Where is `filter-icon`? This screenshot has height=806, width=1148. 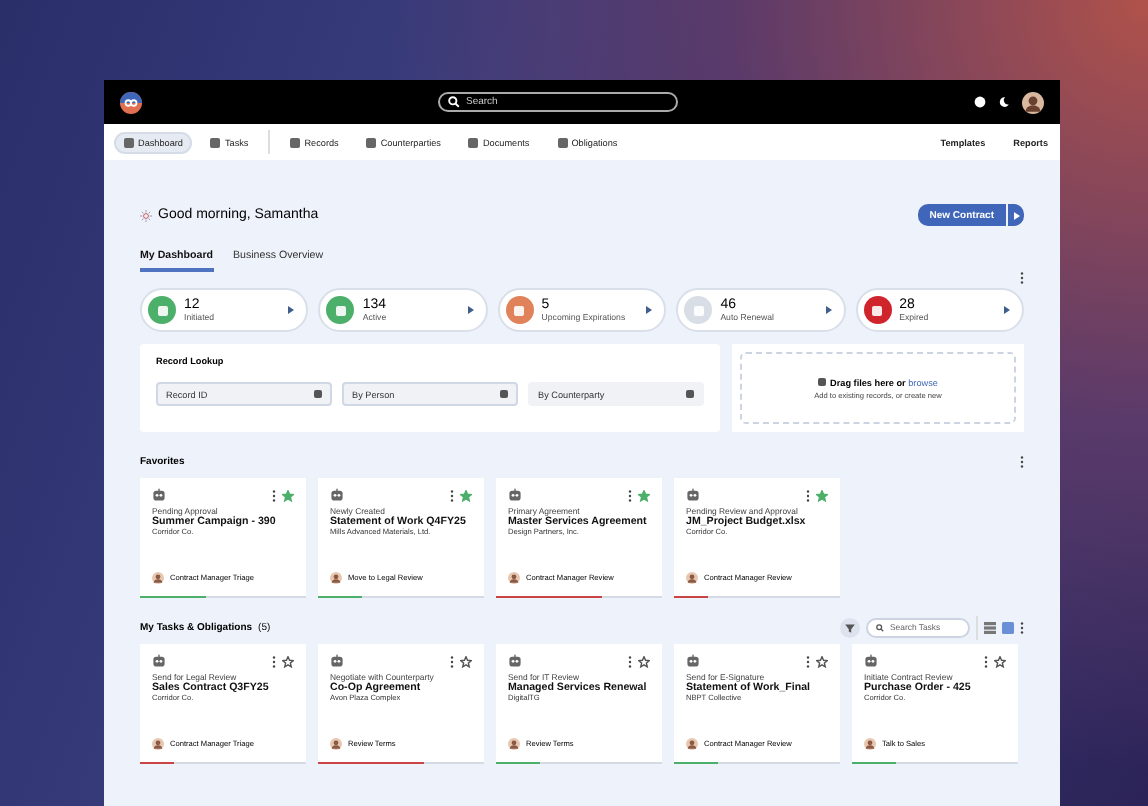 filter-icon is located at coordinates (850, 627).